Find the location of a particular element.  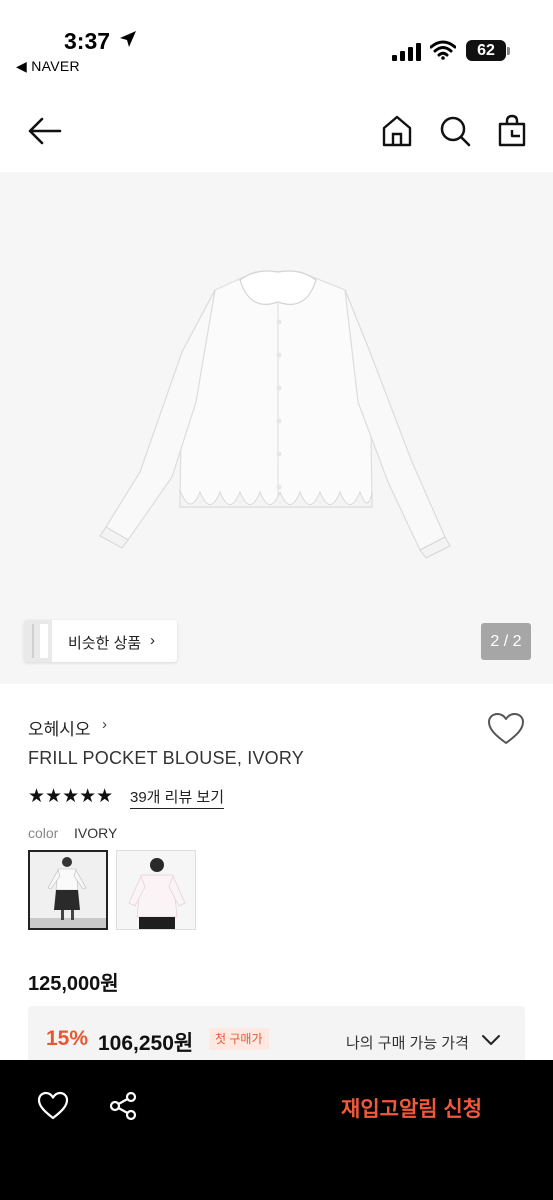

rating-stars: ★★★★★ is located at coordinates (71, 796).